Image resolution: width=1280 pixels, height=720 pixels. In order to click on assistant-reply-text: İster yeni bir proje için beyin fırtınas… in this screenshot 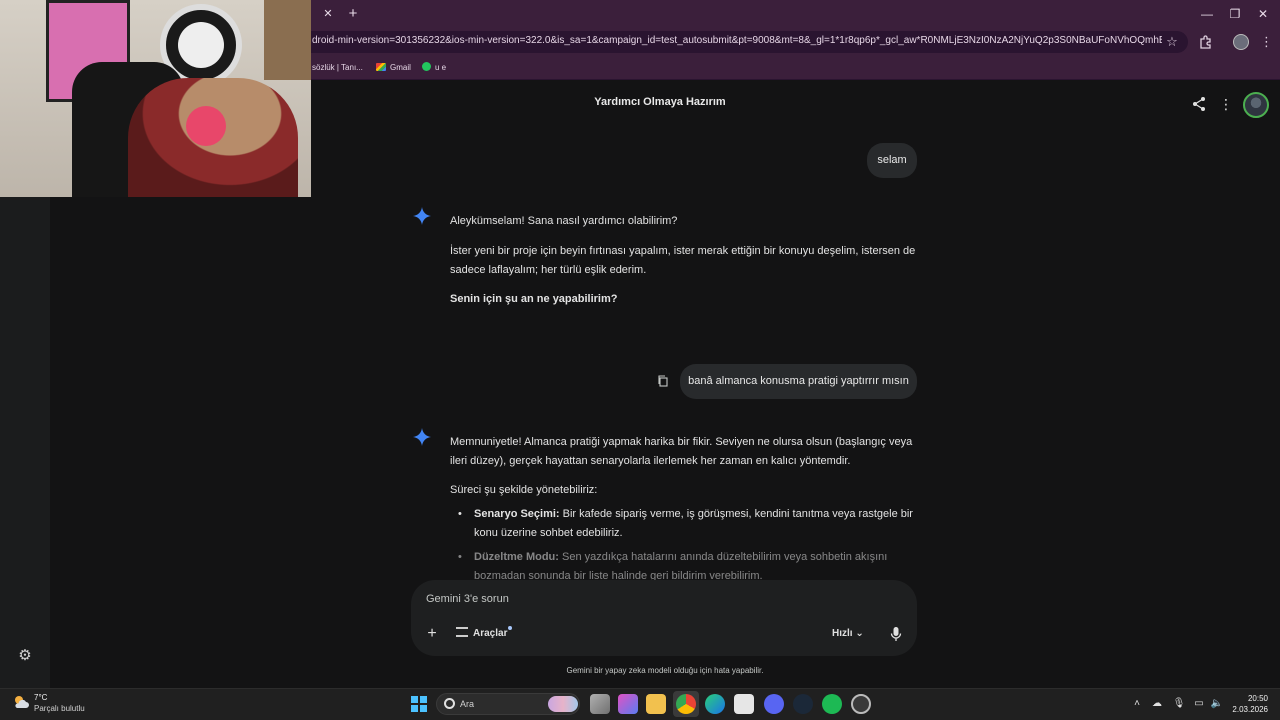, I will do `click(683, 260)`.